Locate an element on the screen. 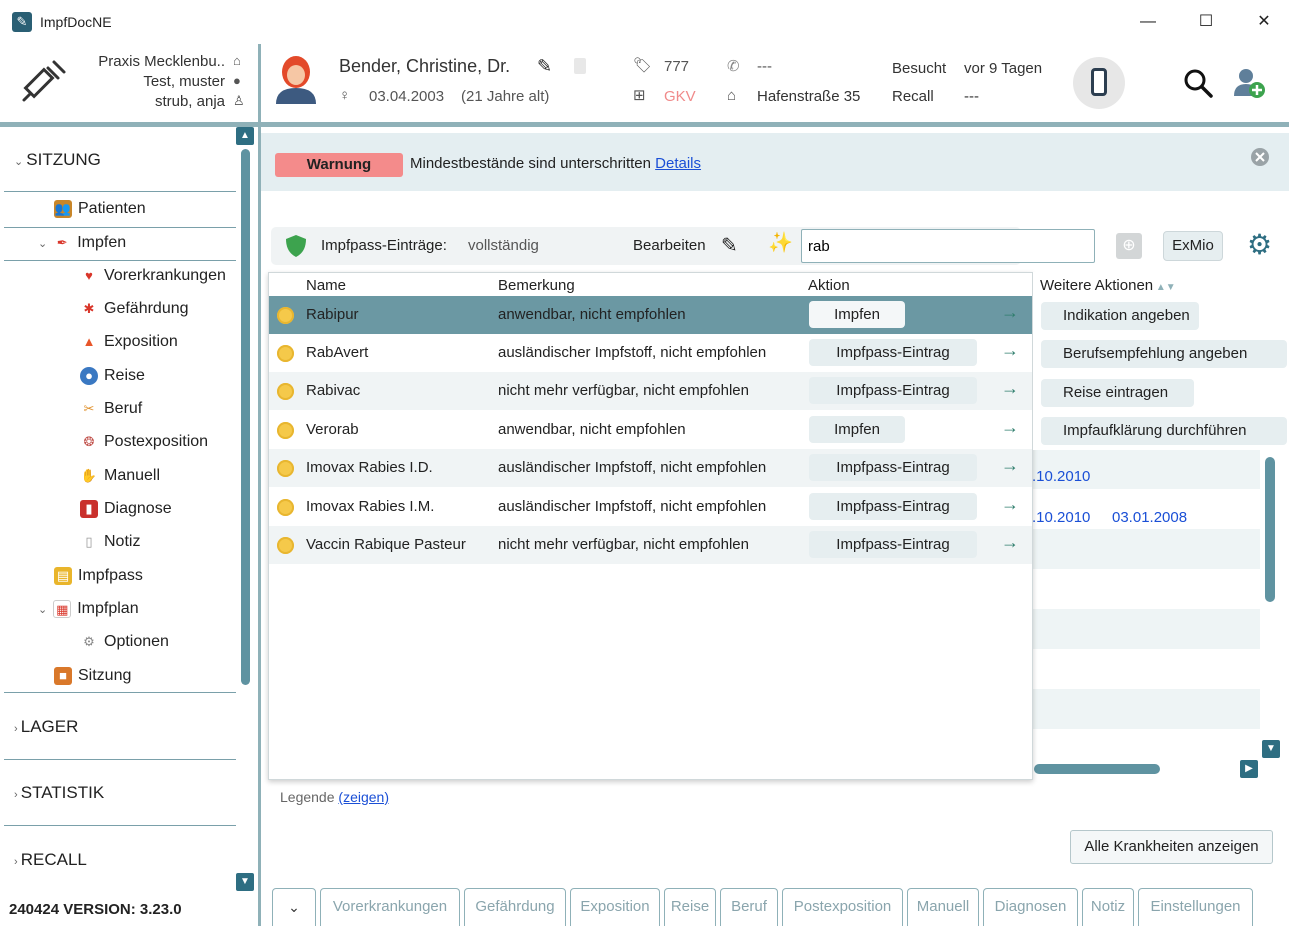 Image resolution: width=1289 pixels, height=926 pixels. row-name: Rabivac is located at coordinates (333, 390).